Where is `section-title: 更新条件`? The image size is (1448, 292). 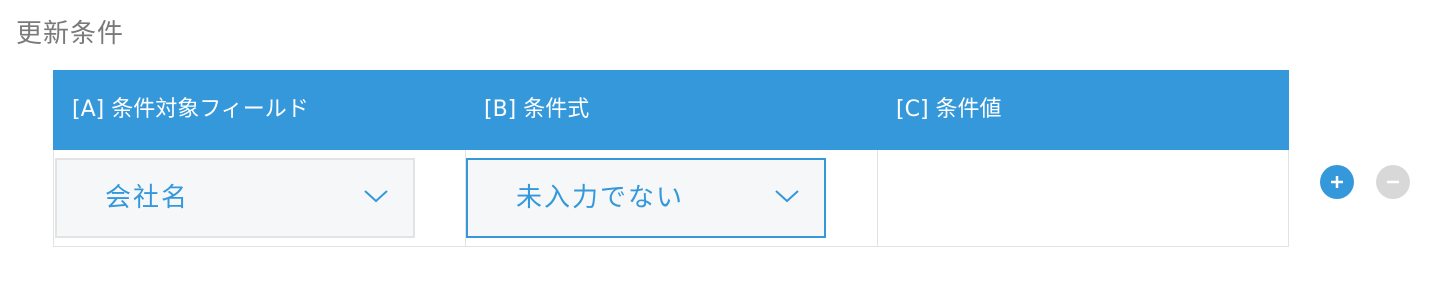 section-title: 更新条件 is located at coordinates (70, 34).